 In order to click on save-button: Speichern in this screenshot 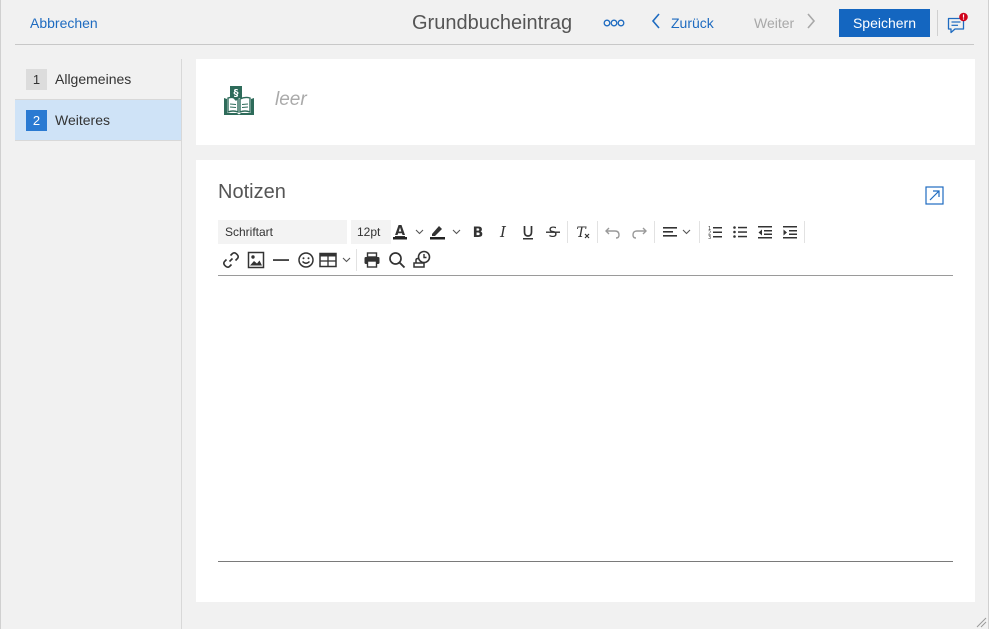, I will do `click(884, 23)`.